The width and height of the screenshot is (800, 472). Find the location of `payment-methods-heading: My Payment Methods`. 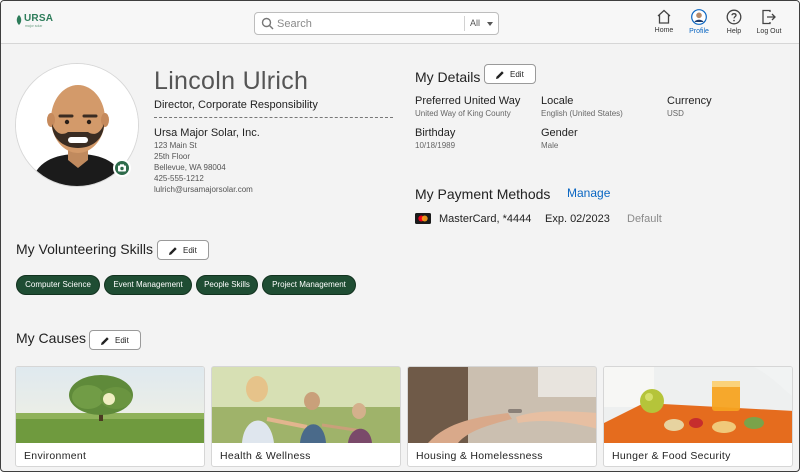

payment-methods-heading: My Payment Methods is located at coordinates (483, 194).